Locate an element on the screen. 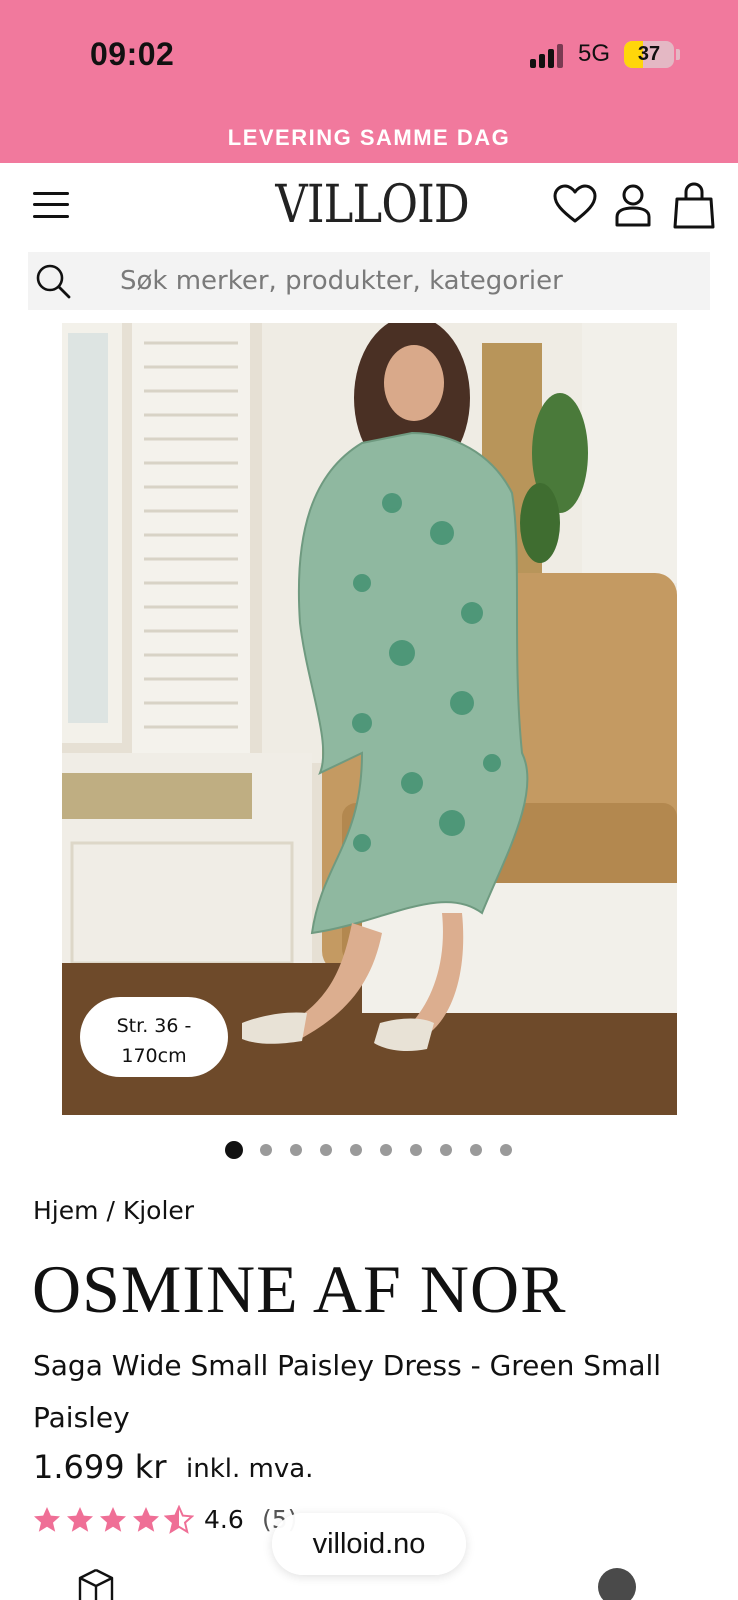  search-bar is located at coordinates (369, 281).